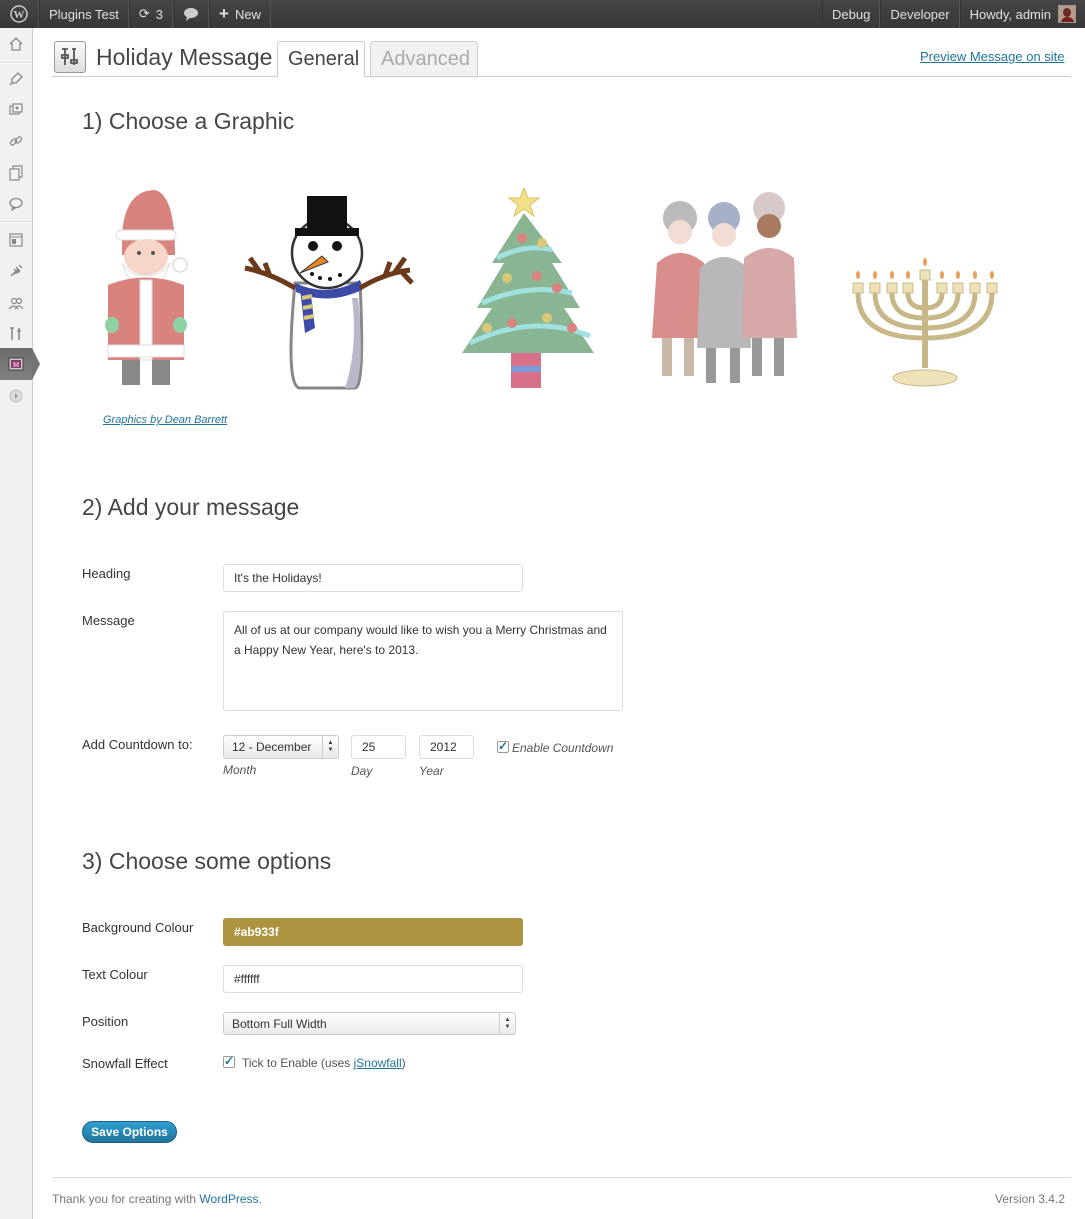 The height and width of the screenshot is (1219, 1085). Describe the element at coordinates (298, 1063) in the screenshot. I see `snowfall-text: Tick to Enable (uses` at that location.